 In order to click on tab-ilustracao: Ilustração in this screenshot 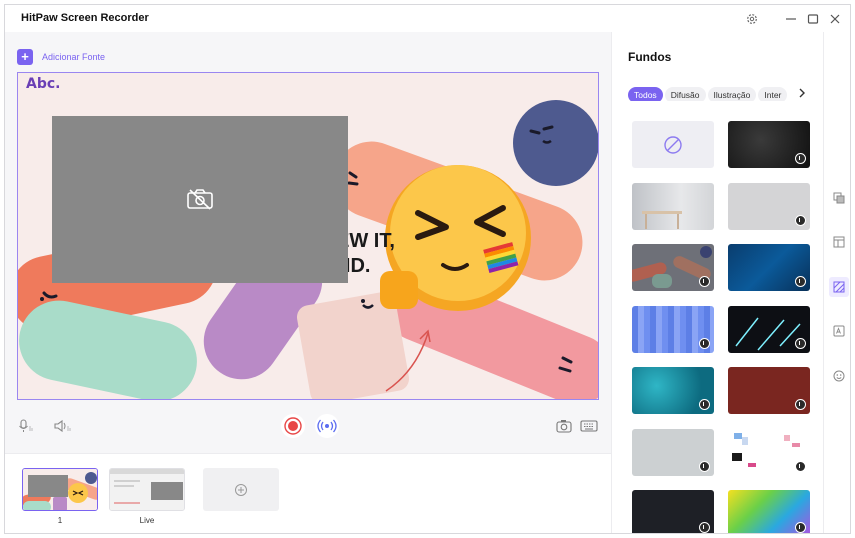, I will do `click(732, 94)`.